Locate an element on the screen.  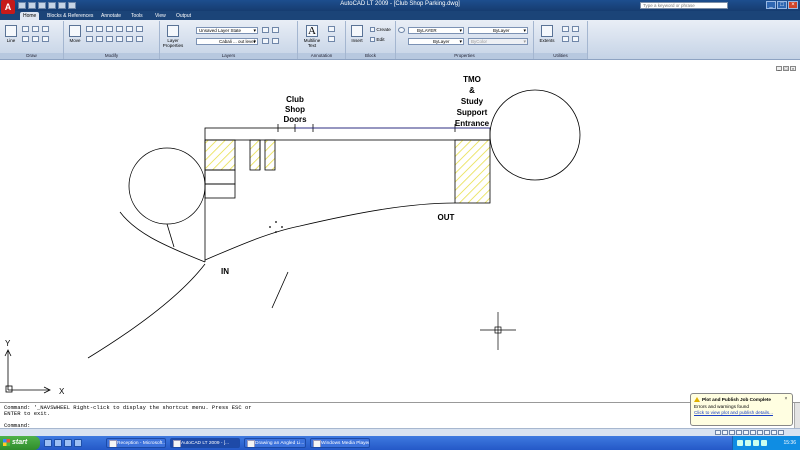
command-scrollbar is located at coordinates (797, 416).